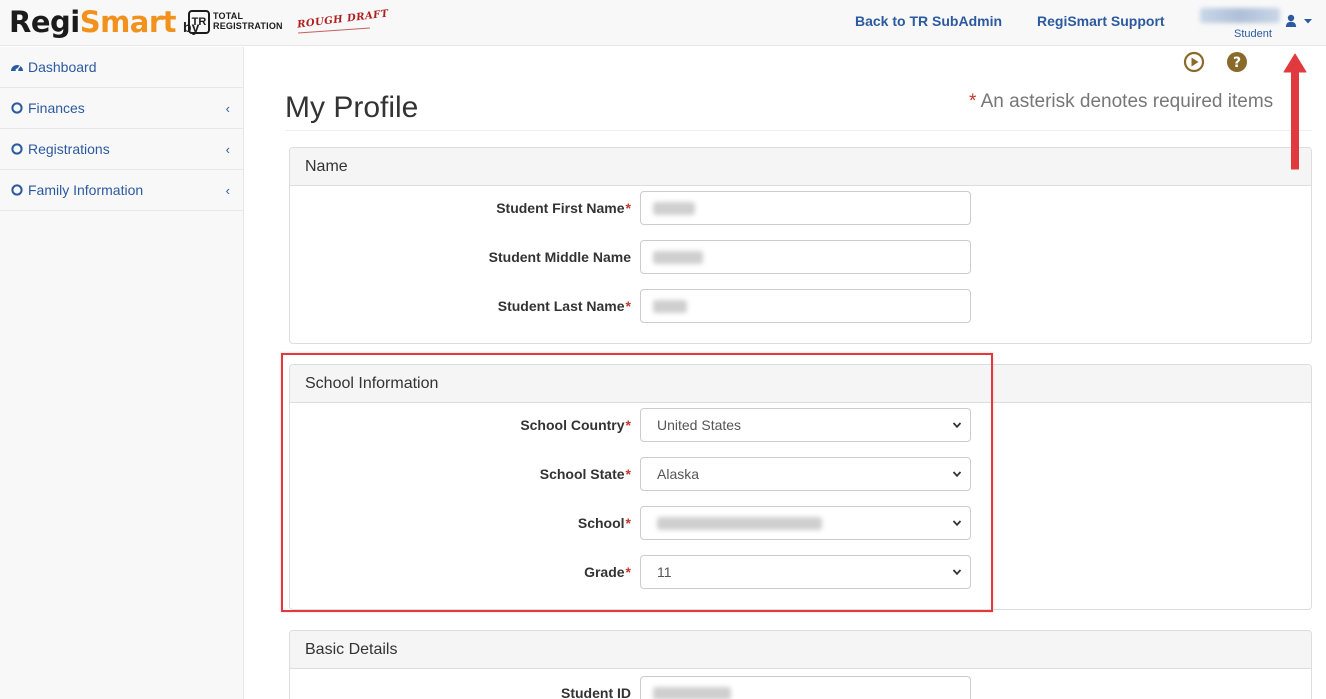 This screenshot has height=699, width=1326. I want to click on regismart-logo: Regi Smart by, so click(104, 22).